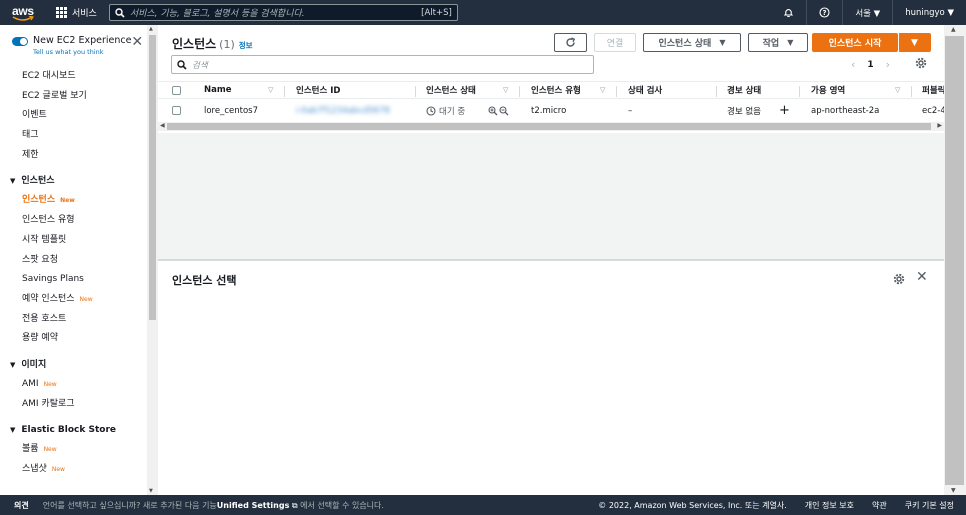 The image size is (966, 515). Describe the element at coordinates (73, 201) in the screenshot. I see `sidebar-item-instances: 인스턴스 New` at that location.